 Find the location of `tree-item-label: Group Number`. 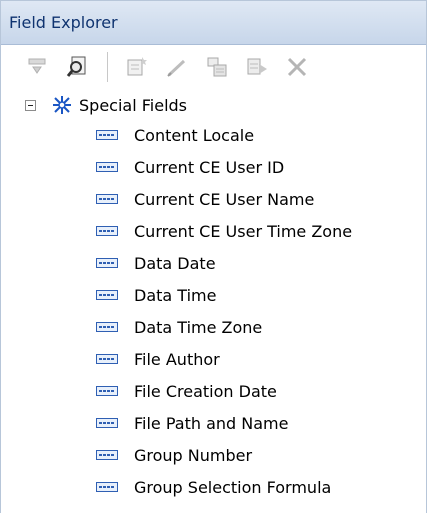

tree-item-label: Group Number is located at coordinates (193, 455).